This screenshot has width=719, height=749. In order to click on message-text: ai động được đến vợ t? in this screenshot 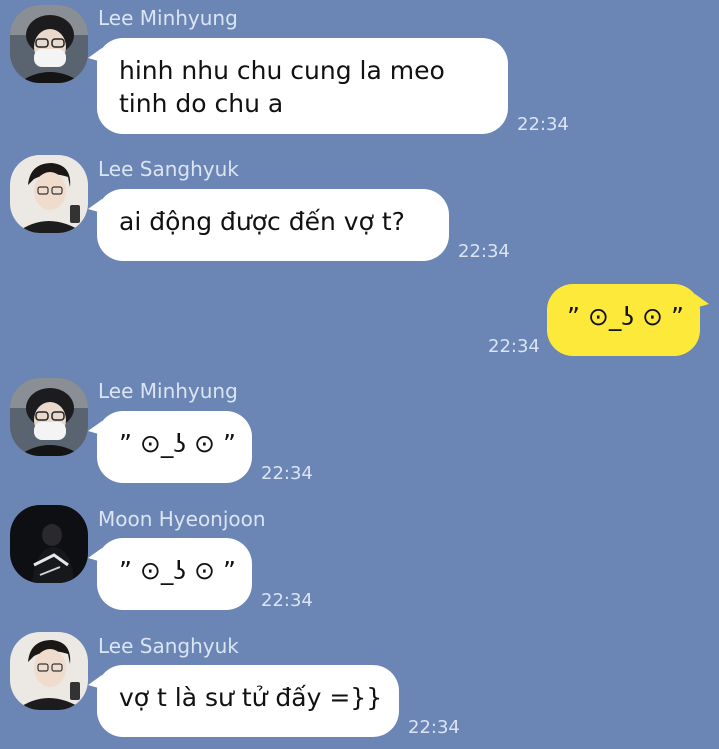, I will do `click(262, 221)`.